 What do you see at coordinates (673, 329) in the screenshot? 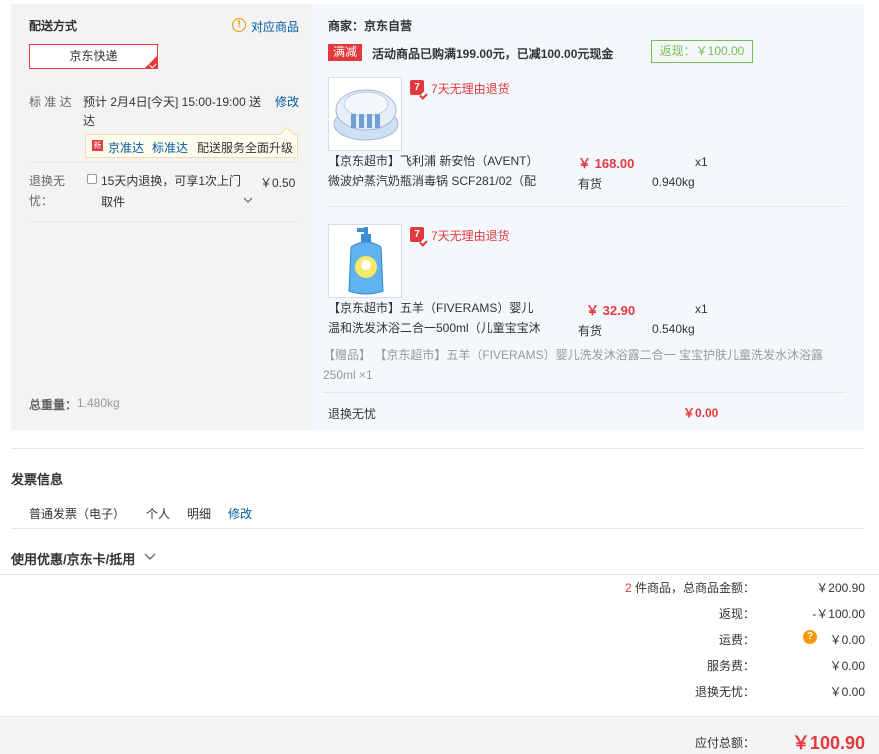
I see `product-weight: 0.540kg` at bounding box center [673, 329].